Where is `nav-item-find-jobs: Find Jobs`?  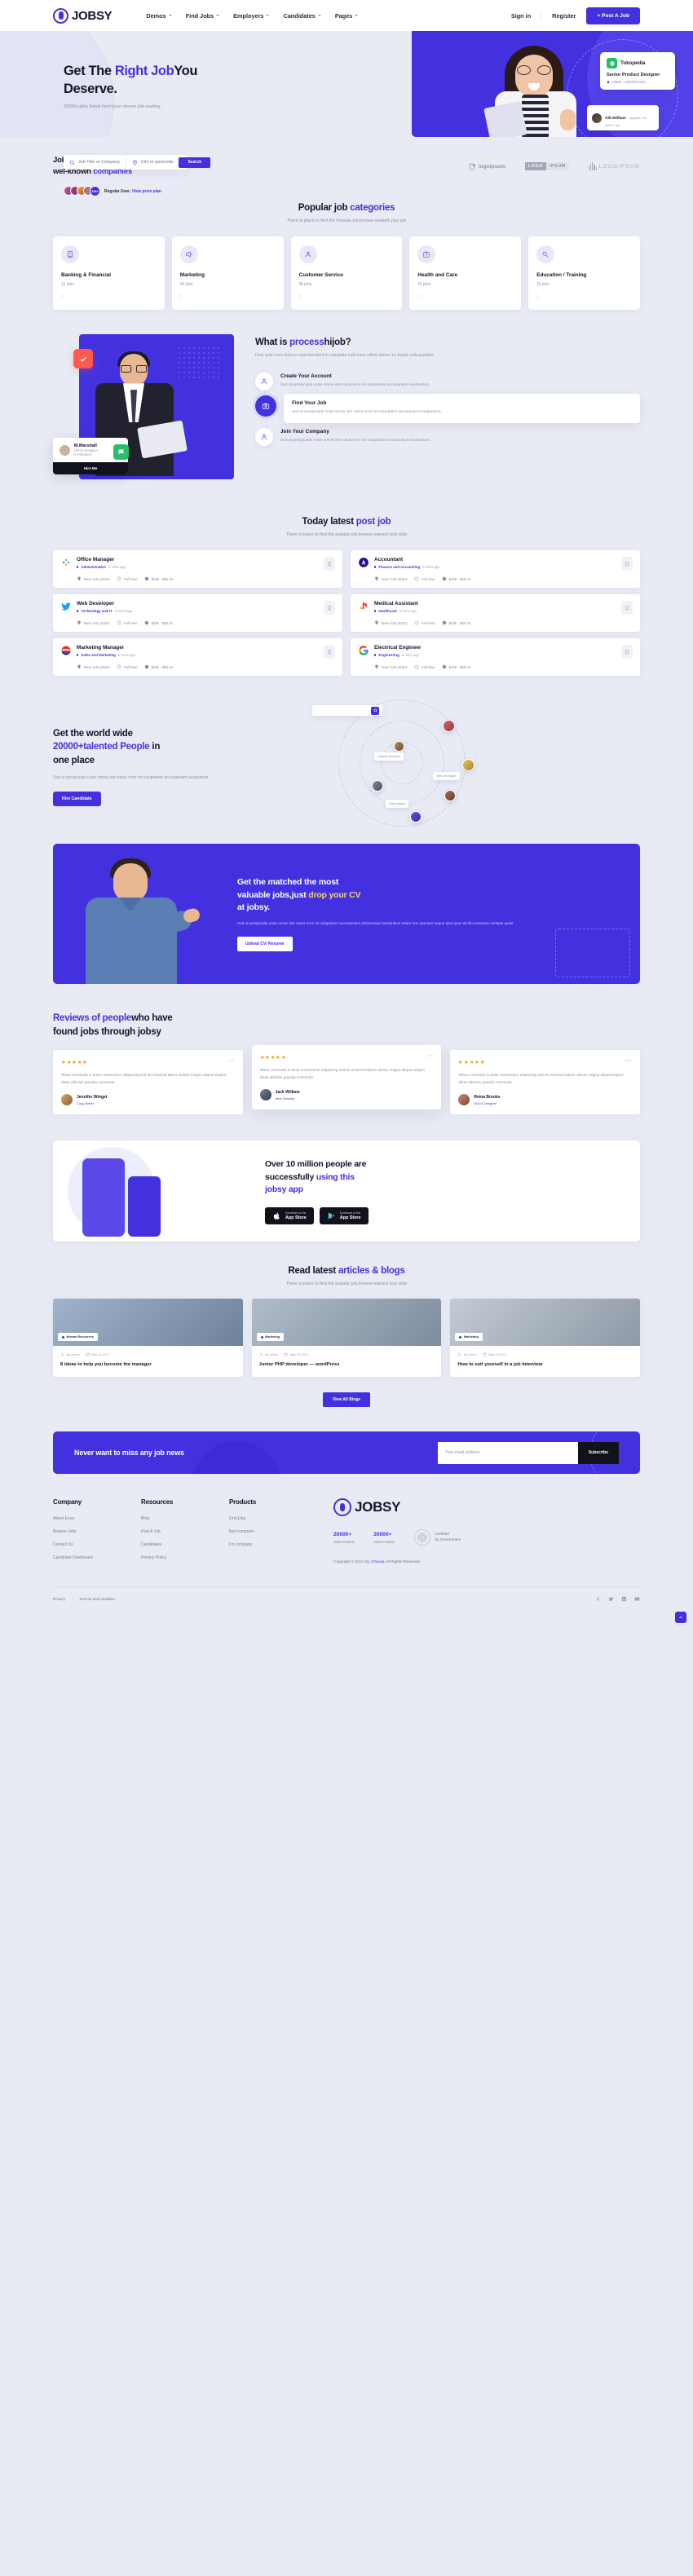
nav-item-find-jobs: Find Jobs is located at coordinates (203, 16).